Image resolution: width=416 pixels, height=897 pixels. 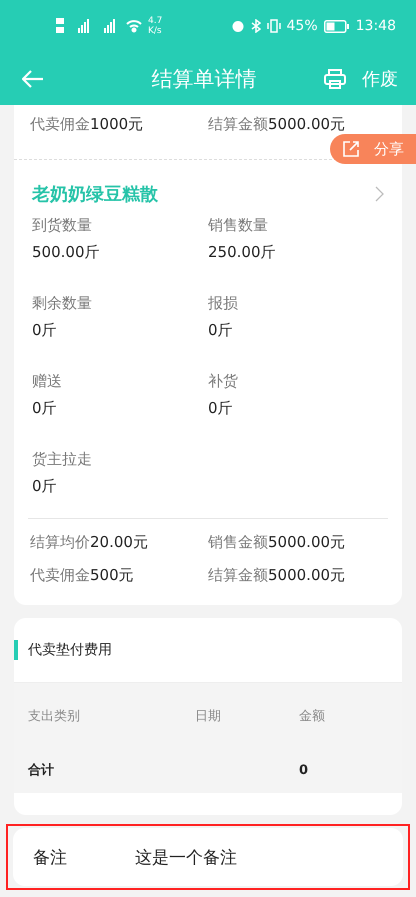 I want to click on remark-text: 这是一个备注, so click(x=186, y=857).